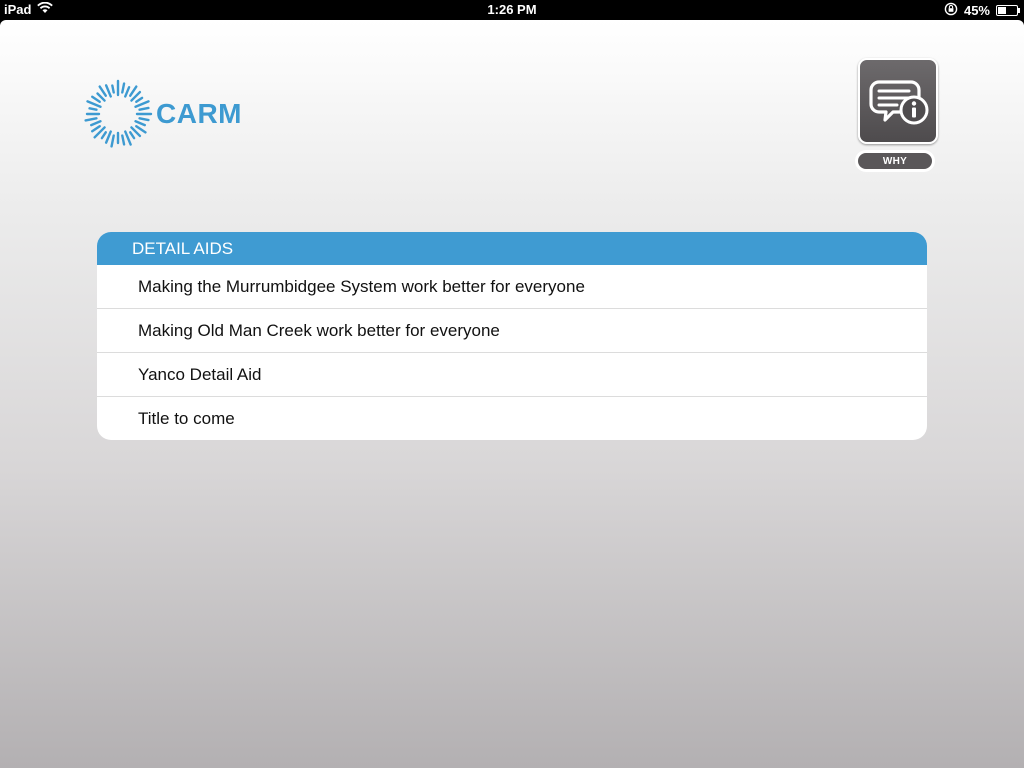  I want to click on chat-info-icon, so click(899, 102).